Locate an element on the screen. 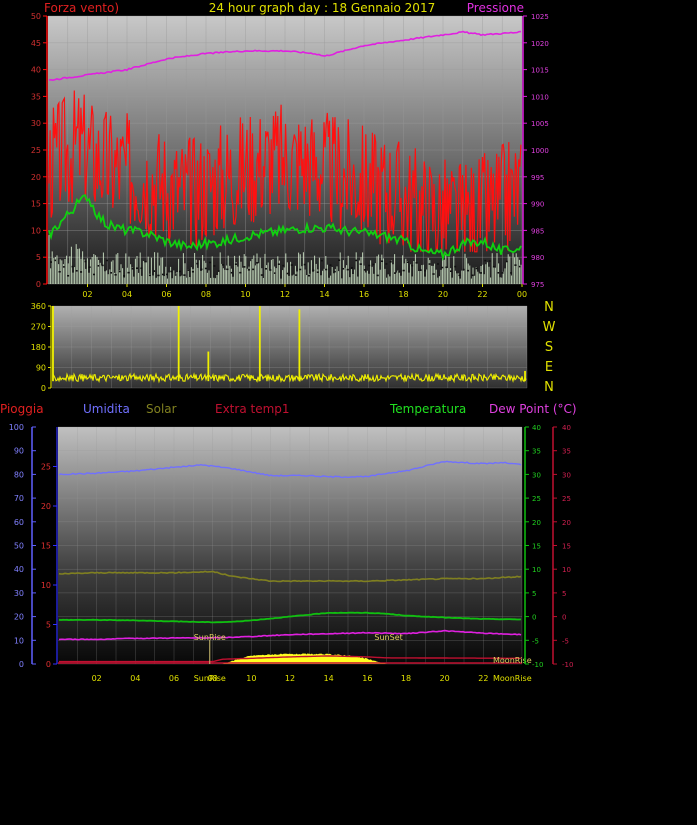 The height and width of the screenshot is (825, 697). wind-x-label: 12 is located at coordinates (285, 294).